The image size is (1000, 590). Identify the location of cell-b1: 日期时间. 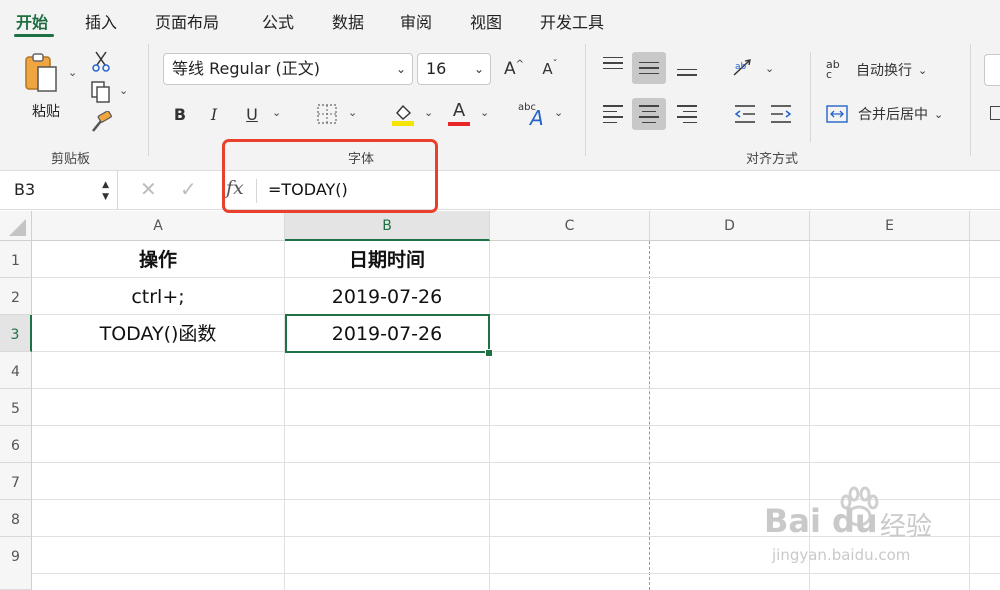
(387, 260).